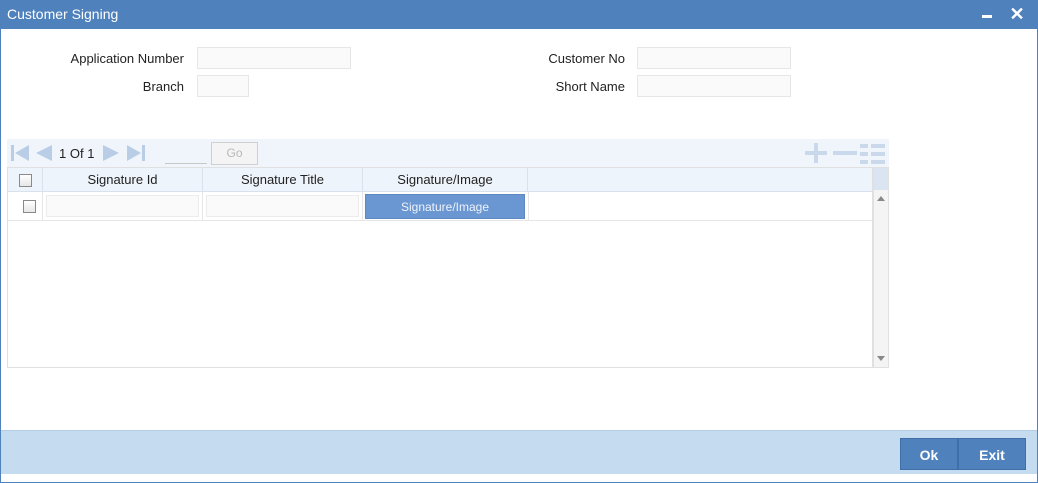 The width and height of the screenshot is (1038, 483). What do you see at coordinates (528, 206) in the screenshot?
I see `column-divider` at bounding box center [528, 206].